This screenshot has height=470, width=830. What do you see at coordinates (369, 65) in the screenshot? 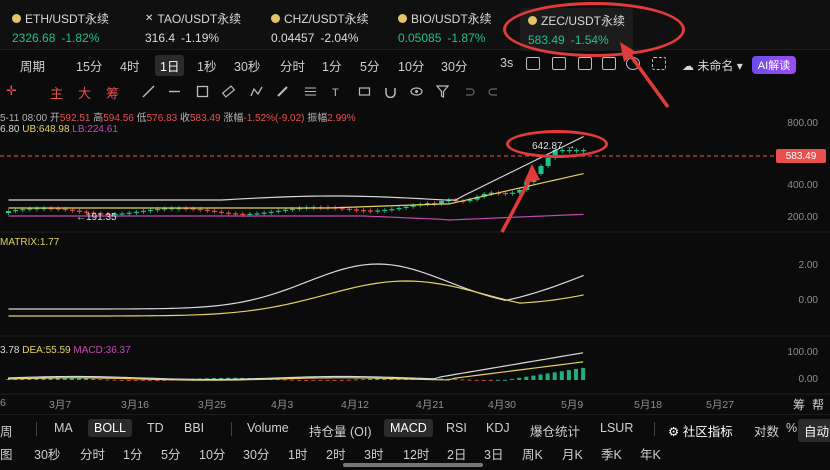
I see `tf-5m: 5分` at bounding box center [369, 65].